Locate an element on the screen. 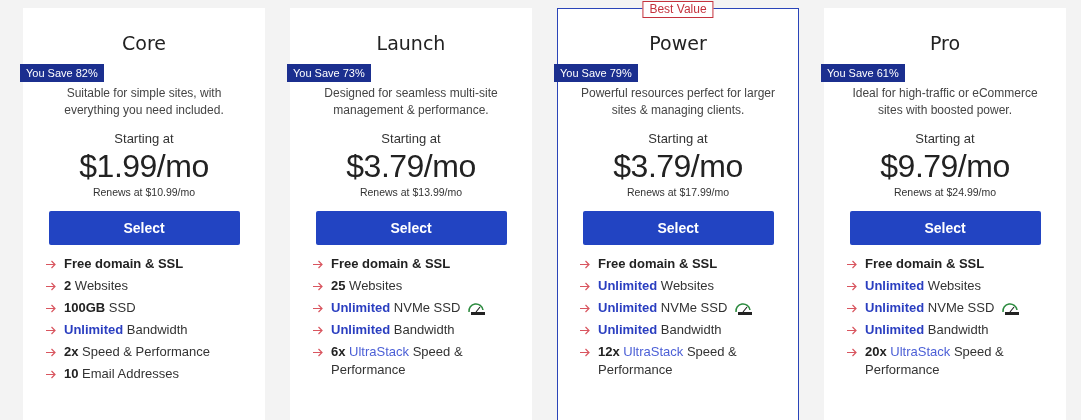 The width and height of the screenshot is (1081, 420). plan-price: $9.79/mo is located at coordinates (945, 166).